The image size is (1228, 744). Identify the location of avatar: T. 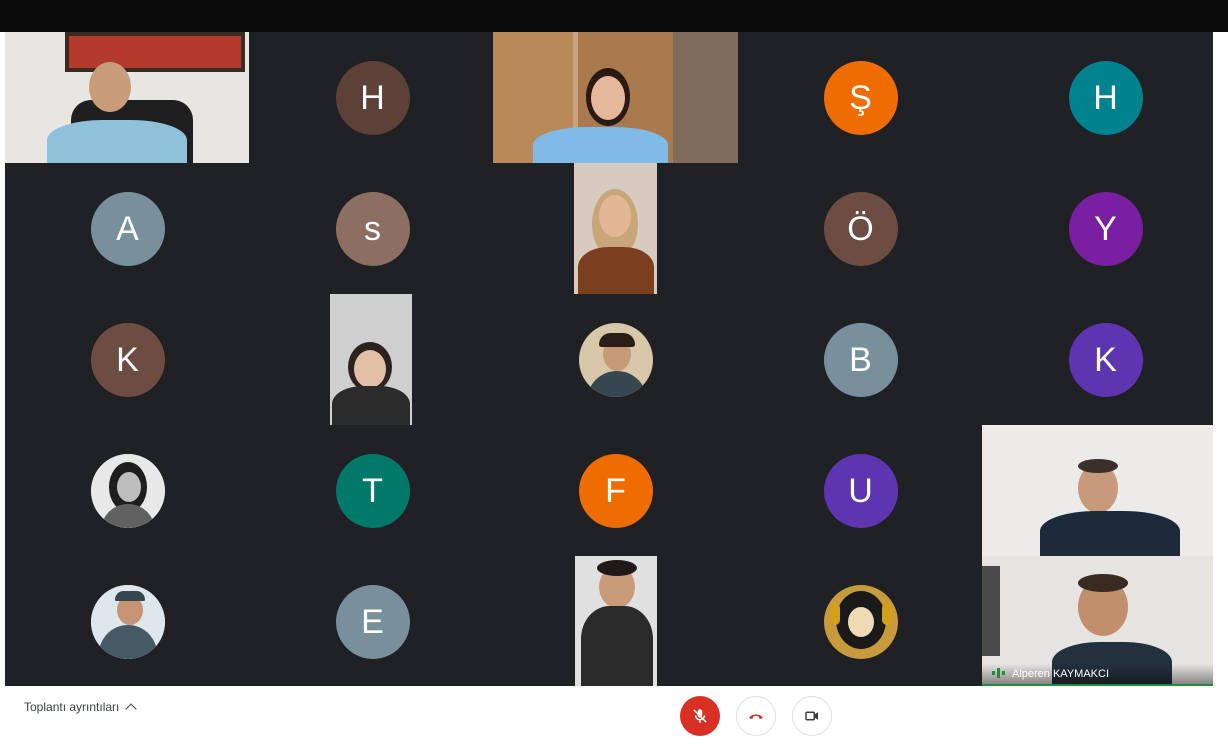
(372, 490).